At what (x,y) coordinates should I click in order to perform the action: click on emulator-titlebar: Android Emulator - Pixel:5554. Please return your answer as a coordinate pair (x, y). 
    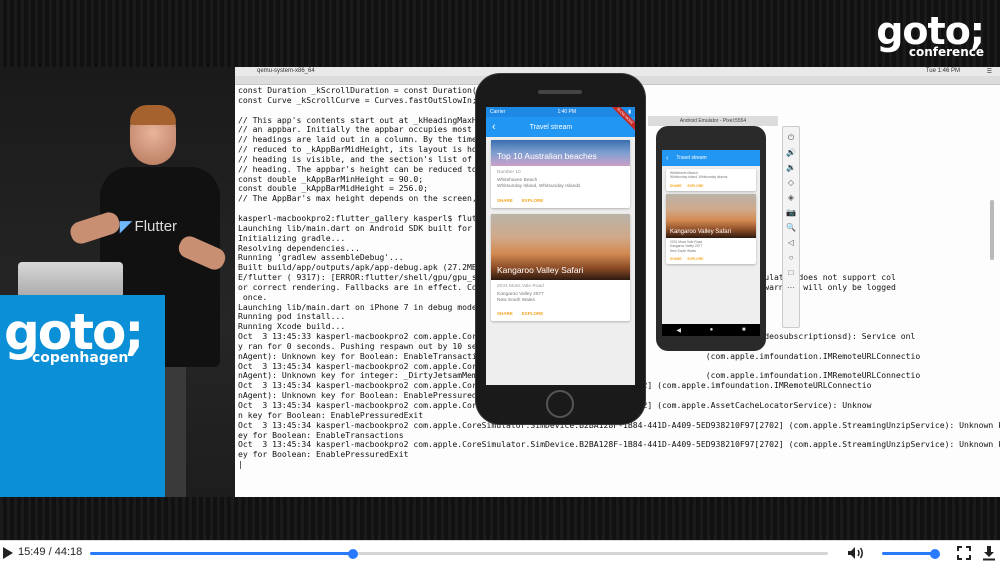
    Looking at the image, I should click on (713, 121).